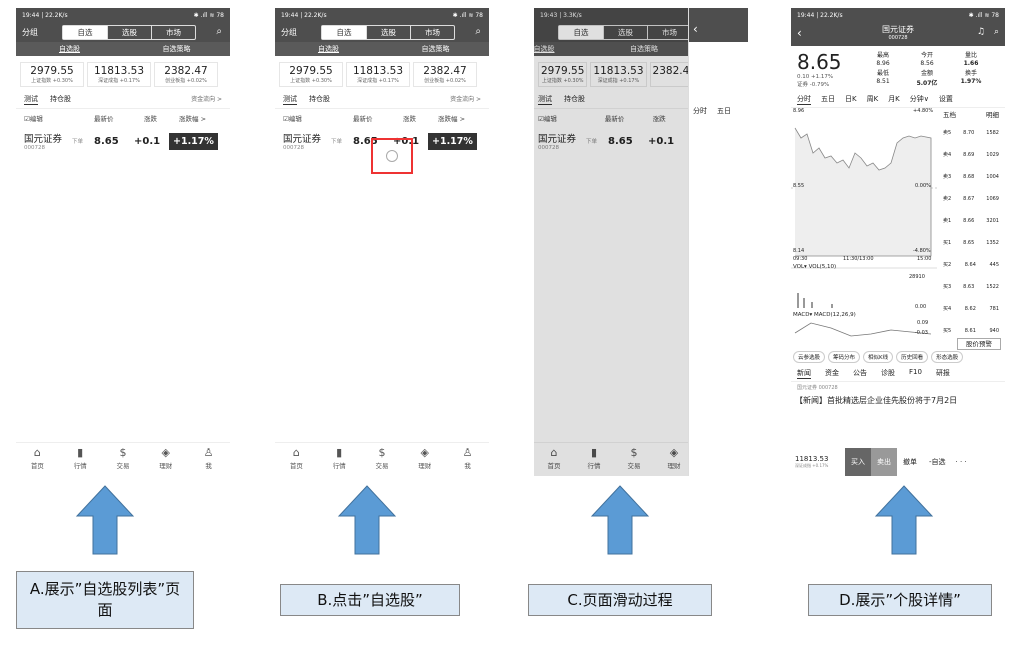  What do you see at coordinates (52, 81) in the screenshot?
I see `index-sub: 上证指数 +0.30%` at bounding box center [52, 81].